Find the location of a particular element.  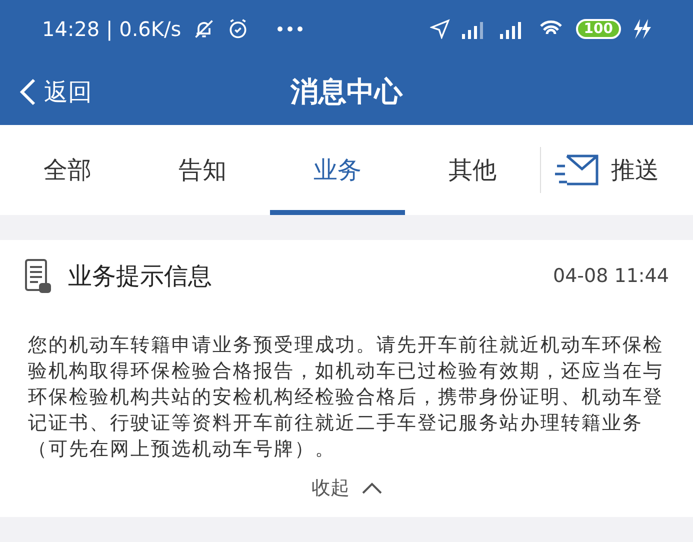

tab: 全部 is located at coordinates (67, 170).